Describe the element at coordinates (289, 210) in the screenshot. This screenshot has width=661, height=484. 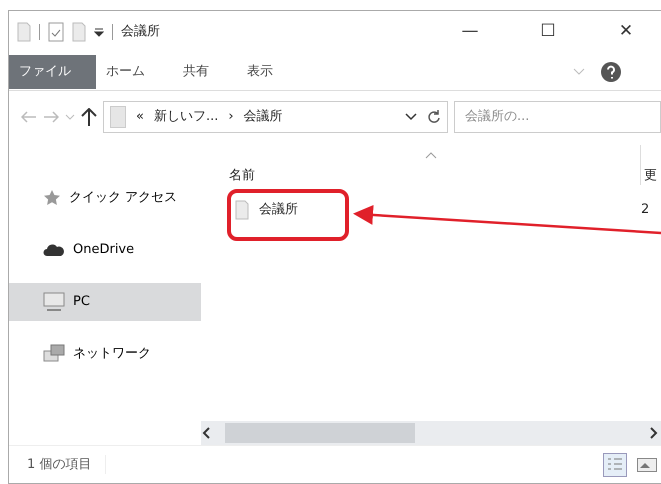
I see `file-name: 会議所` at that location.